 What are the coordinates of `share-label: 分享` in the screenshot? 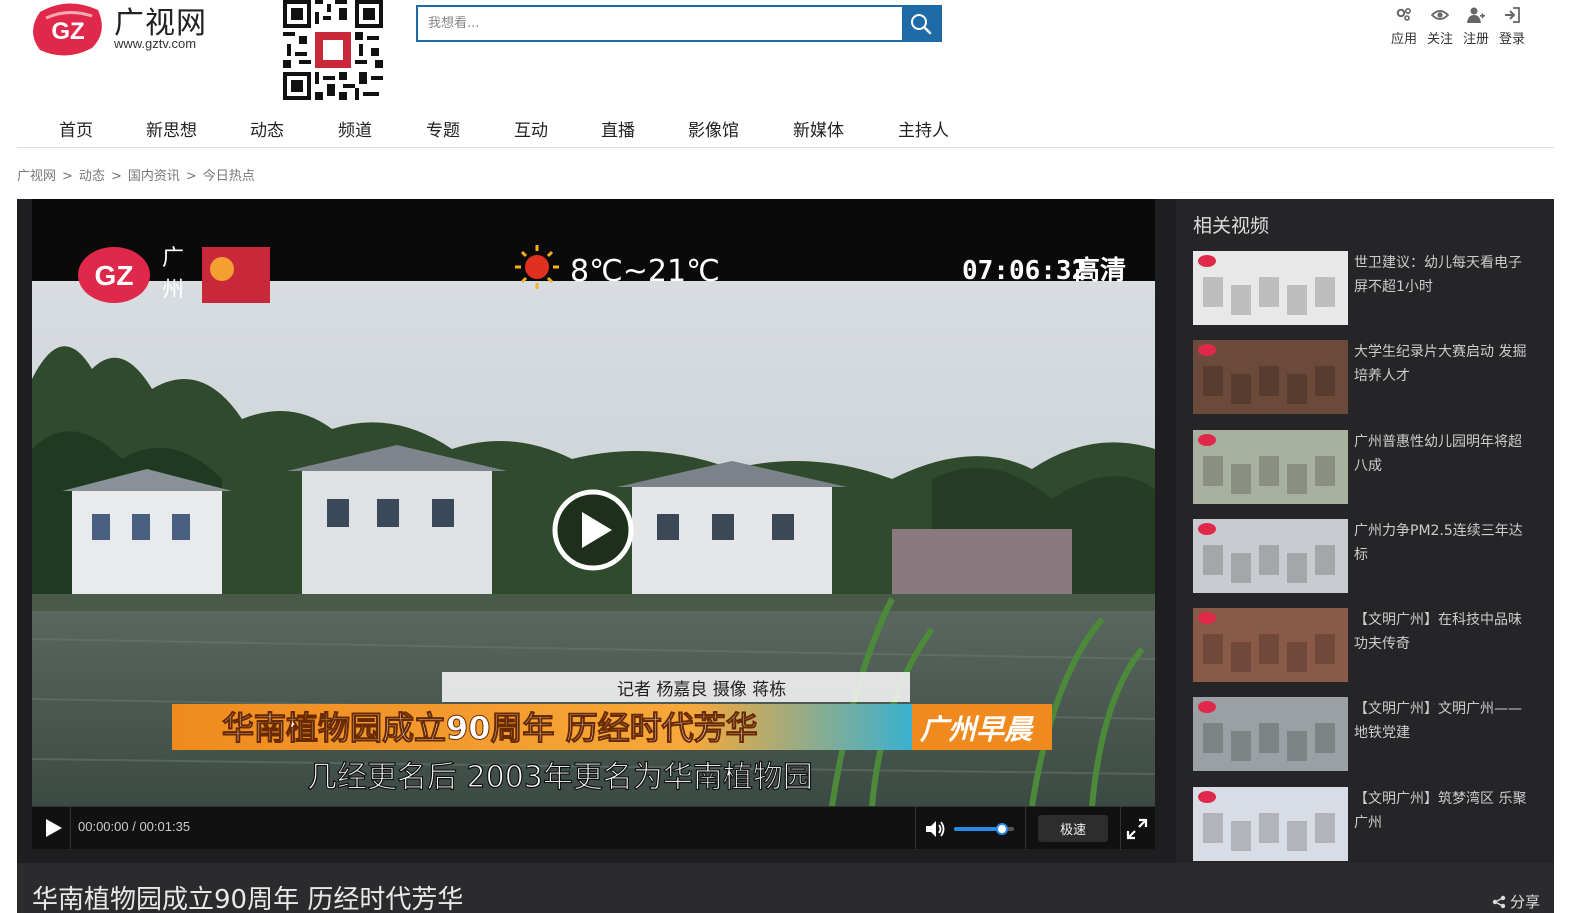 It's located at (1524, 902).